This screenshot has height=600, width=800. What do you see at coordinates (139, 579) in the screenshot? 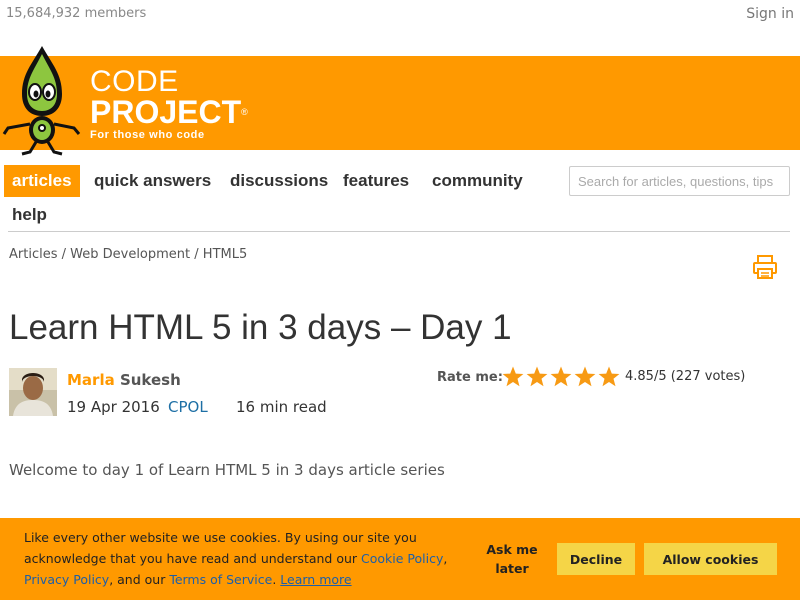
I see `cookie-text-part2: , and our` at bounding box center [139, 579].